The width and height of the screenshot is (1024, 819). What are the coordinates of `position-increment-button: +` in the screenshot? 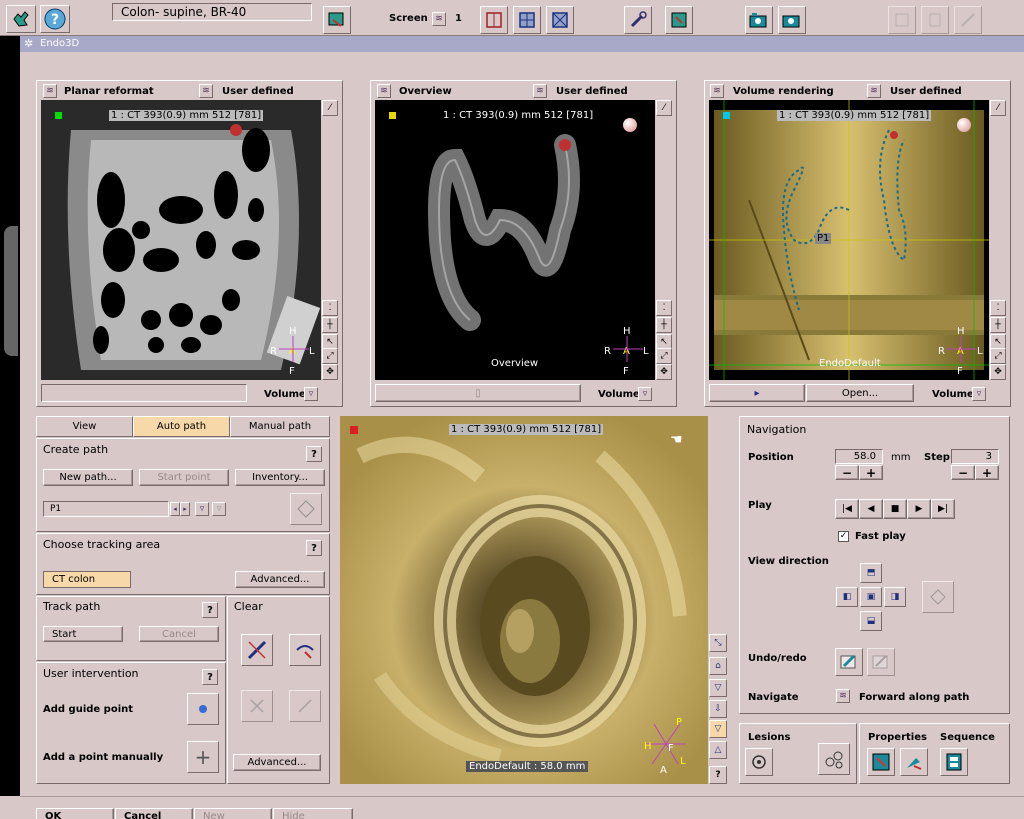 It's located at (871, 472).